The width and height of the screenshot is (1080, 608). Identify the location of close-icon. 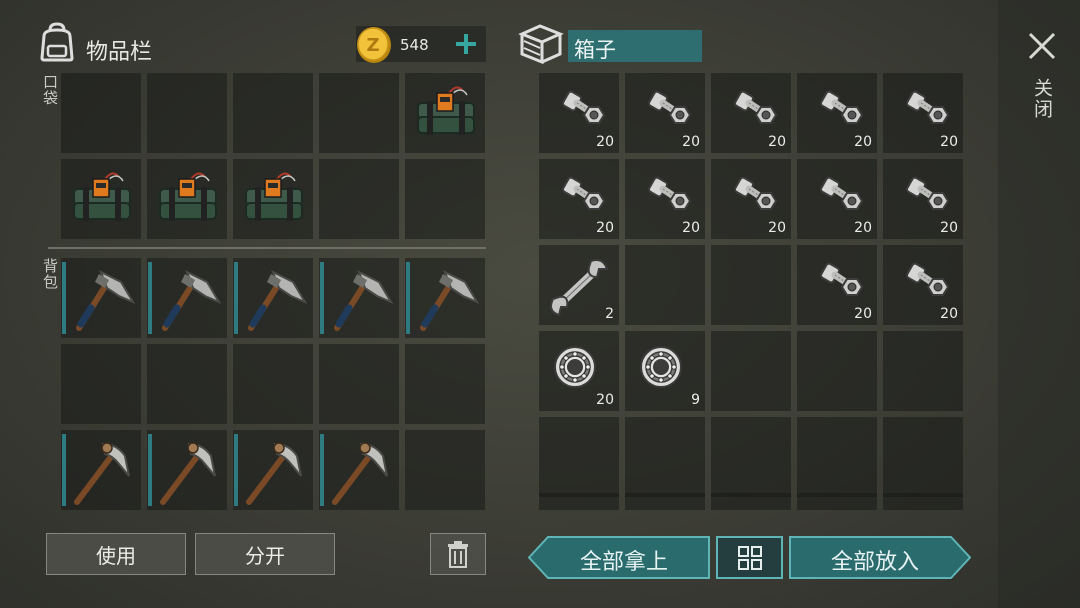
(1042, 46).